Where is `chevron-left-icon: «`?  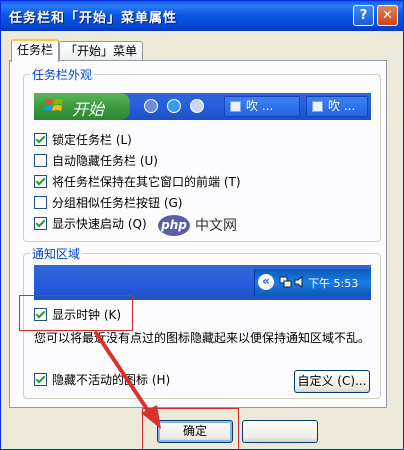 chevron-left-icon: « is located at coordinates (266, 282).